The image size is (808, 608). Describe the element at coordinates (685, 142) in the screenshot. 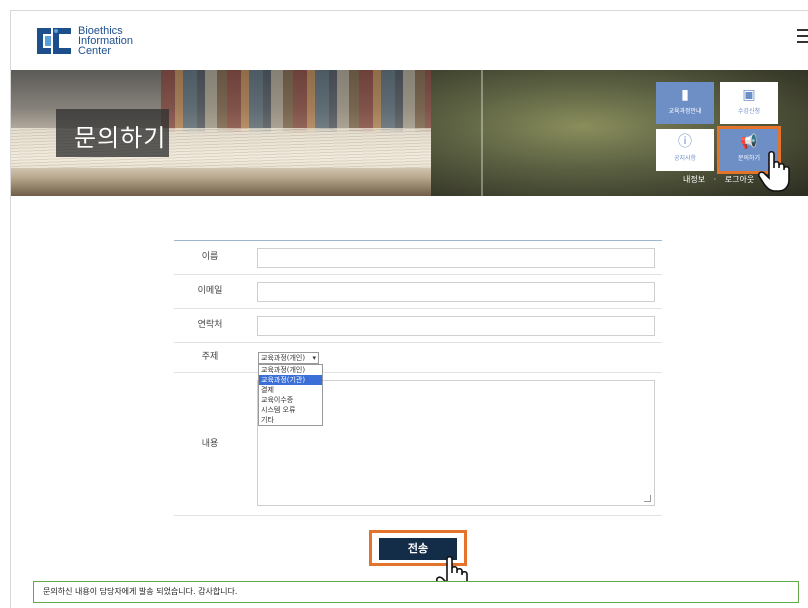

I see `info-icon: ⓘ` at that location.